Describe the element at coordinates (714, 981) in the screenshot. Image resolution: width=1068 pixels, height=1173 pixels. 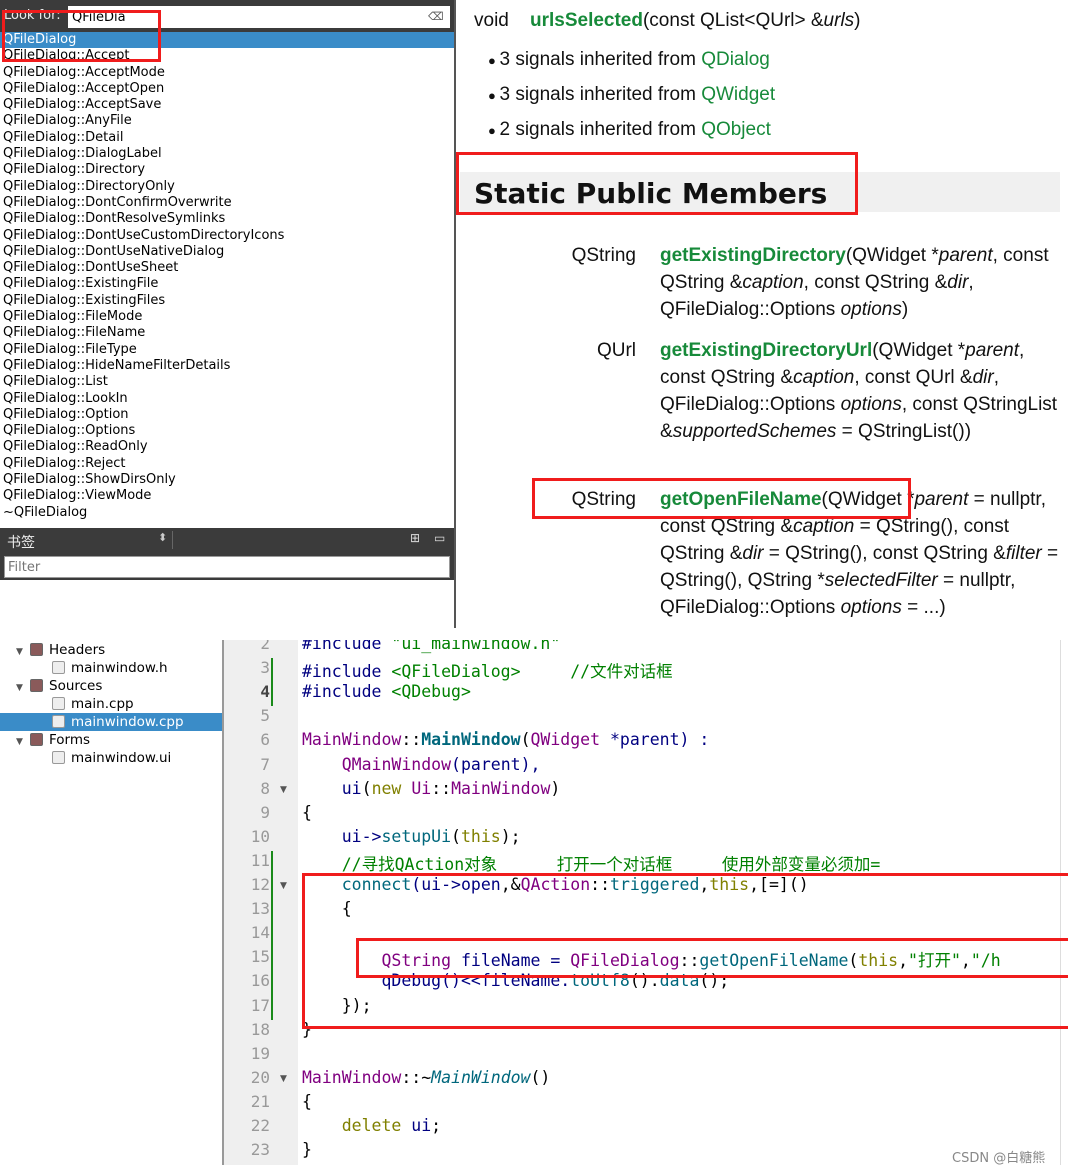
I see `code-token: ();` at that location.